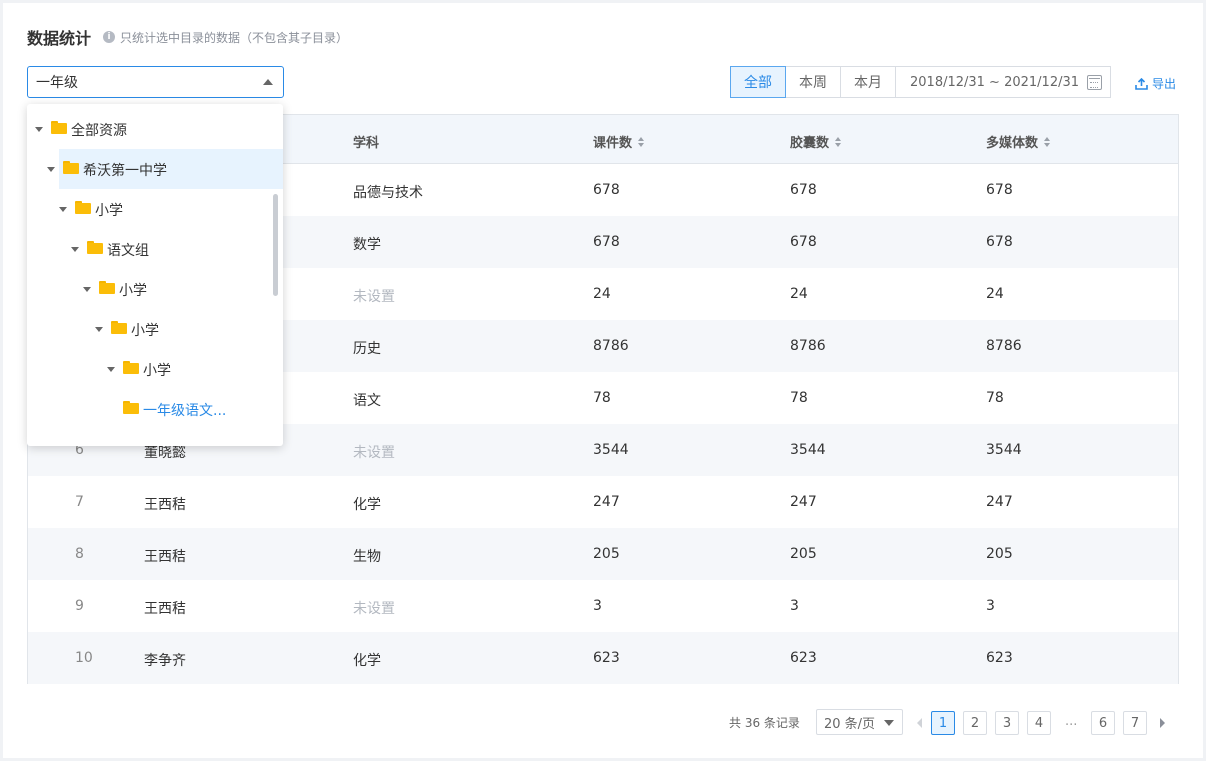 This screenshot has height=761, width=1206. I want to click on prev-page-icon, so click(919, 723).